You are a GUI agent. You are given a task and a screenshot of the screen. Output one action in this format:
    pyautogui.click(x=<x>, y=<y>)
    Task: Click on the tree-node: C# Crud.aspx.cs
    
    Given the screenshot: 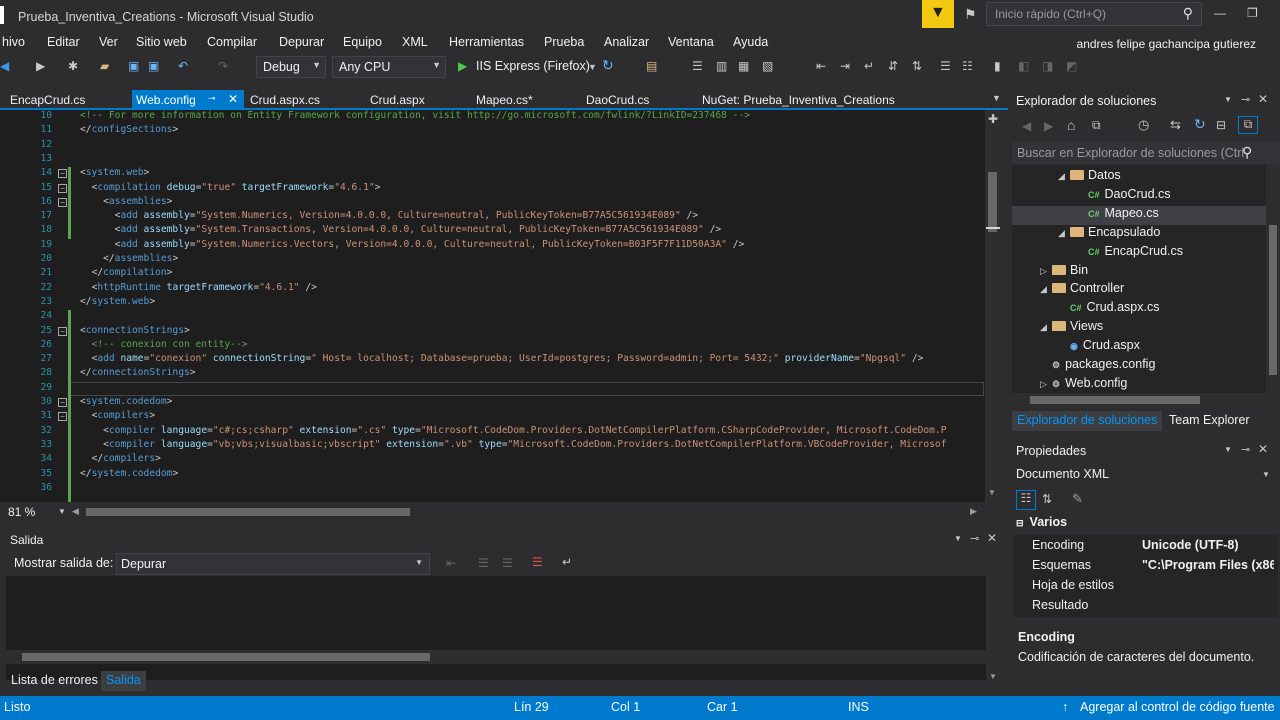 What is the action you would take?
    pyautogui.click(x=1139, y=309)
    